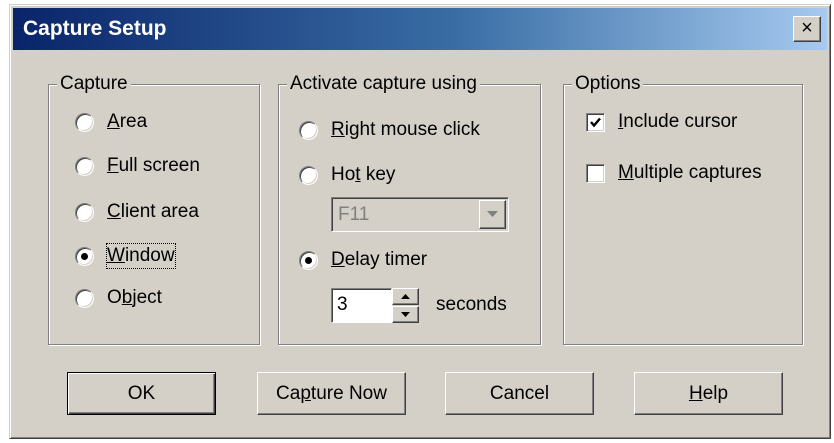 This screenshot has width=834, height=443. I want to click on options-group-legend: Options, so click(608, 84).